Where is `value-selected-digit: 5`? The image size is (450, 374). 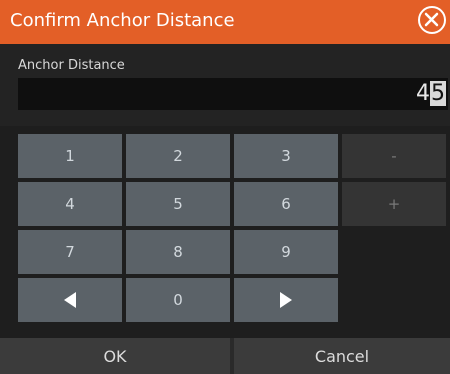
value-selected-digit: 5 is located at coordinates (438, 93).